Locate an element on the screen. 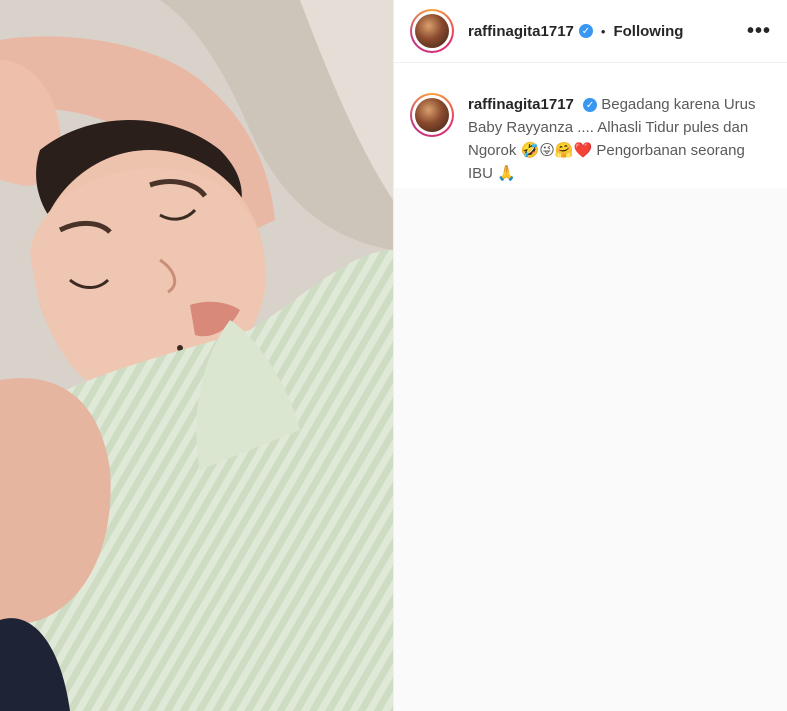  verified-badge-icon: ✓ is located at coordinates (585, 31).